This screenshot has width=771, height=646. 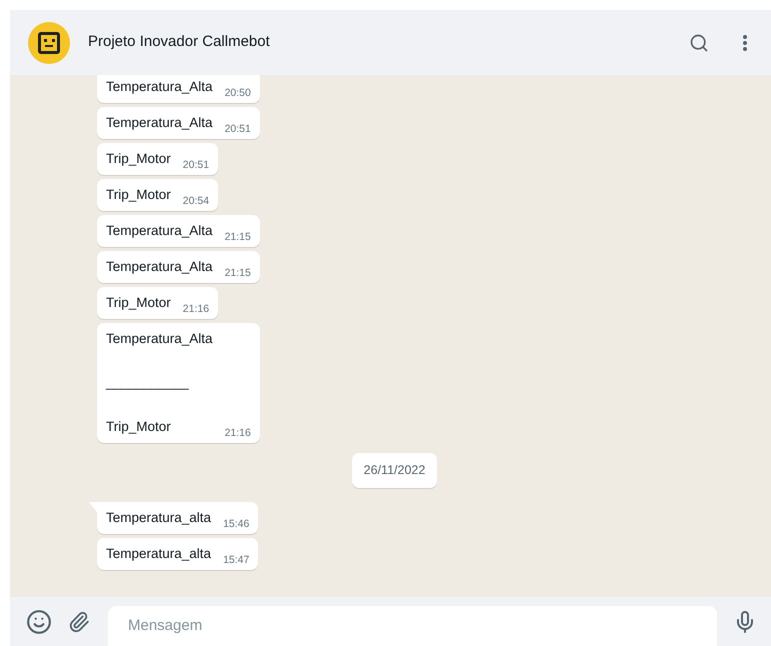 I want to click on emoji-button, so click(x=39, y=621).